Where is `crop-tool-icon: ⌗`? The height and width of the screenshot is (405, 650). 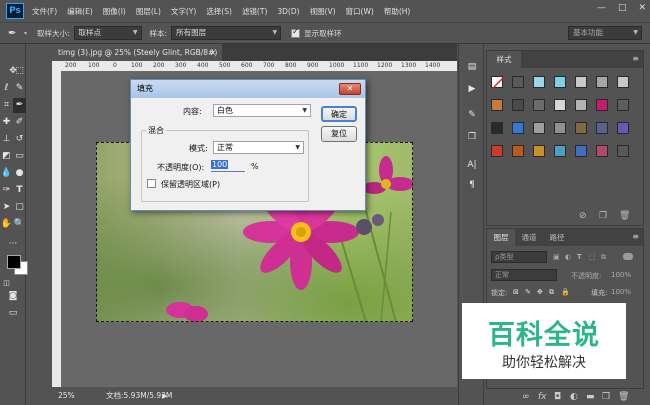 crop-tool-icon: ⌗ is located at coordinates (6, 105).